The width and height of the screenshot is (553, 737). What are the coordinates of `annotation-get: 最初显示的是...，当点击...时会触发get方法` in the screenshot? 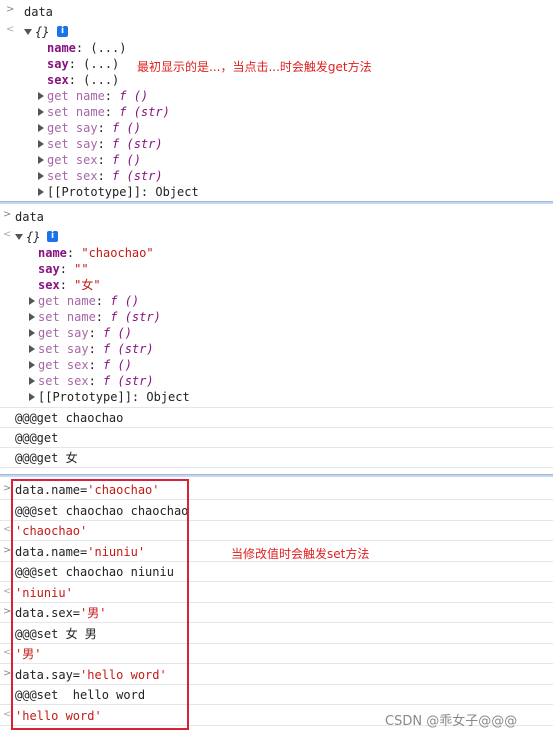 It's located at (254, 67).